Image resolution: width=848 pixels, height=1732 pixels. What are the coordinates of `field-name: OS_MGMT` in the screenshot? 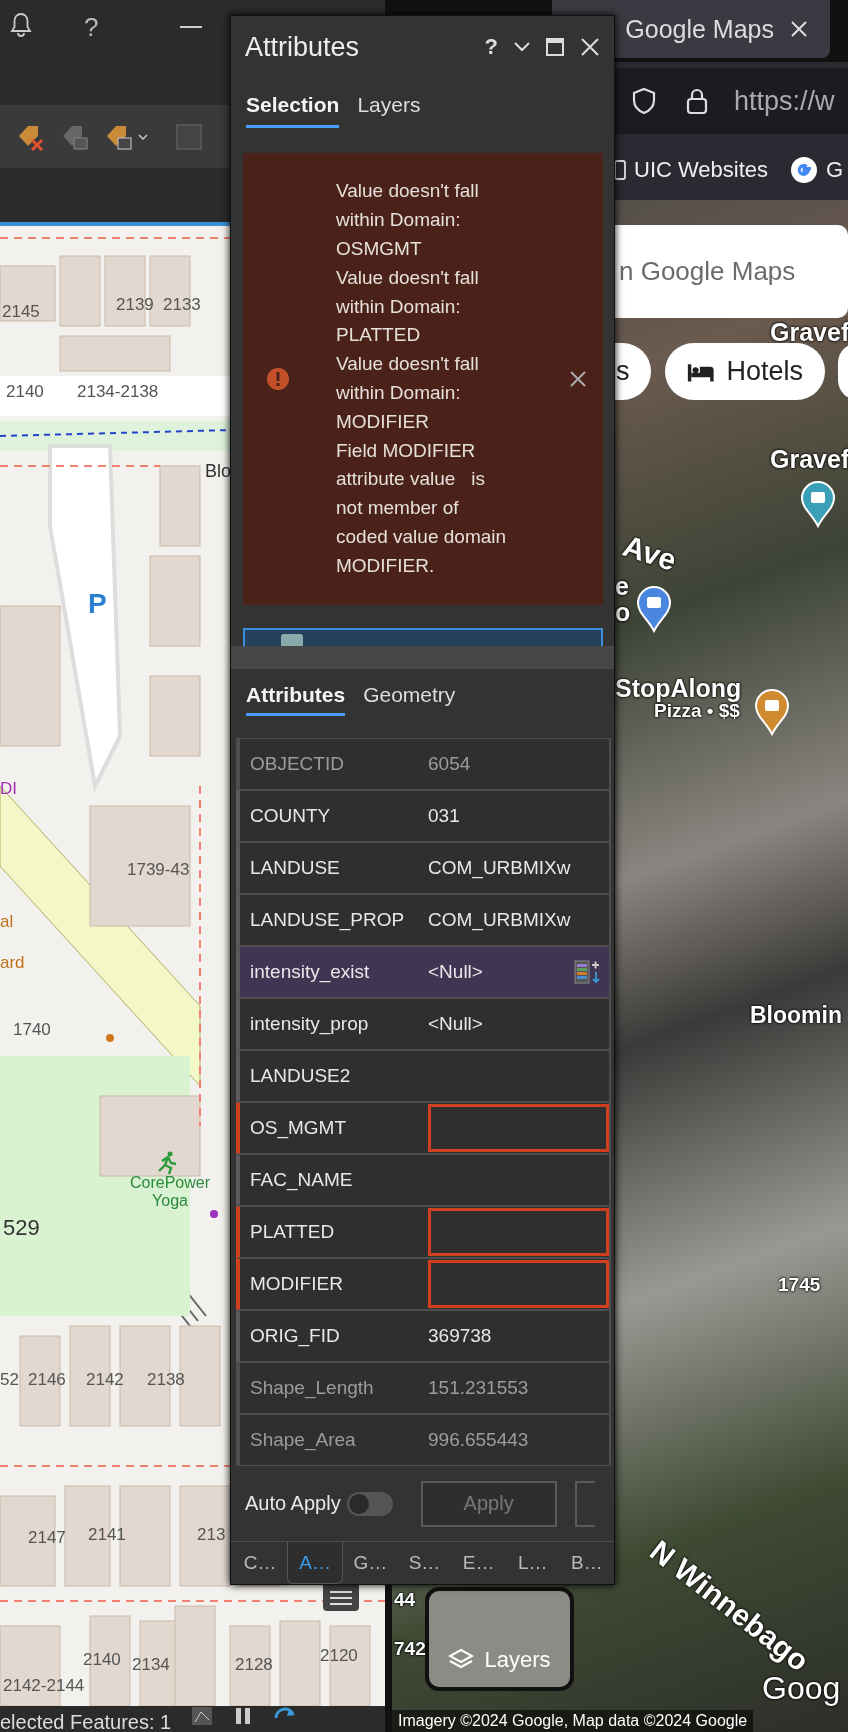 It's located at (298, 1128).